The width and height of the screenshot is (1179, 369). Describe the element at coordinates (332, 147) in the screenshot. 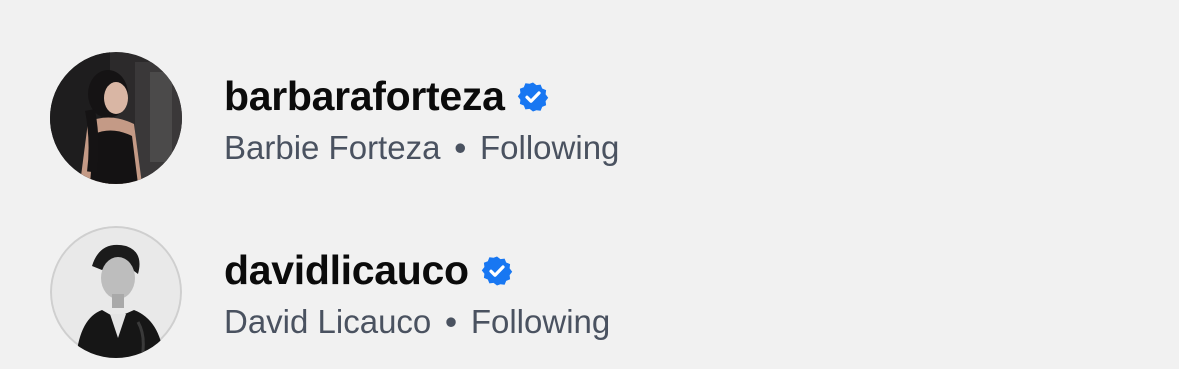

I see `display-name: Barbie Forteza` at that location.